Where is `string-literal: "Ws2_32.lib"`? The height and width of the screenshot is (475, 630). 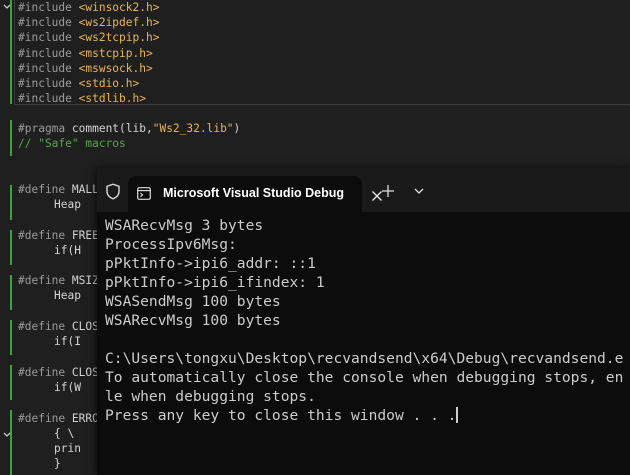
string-literal: "Ws2_32.lib" is located at coordinates (193, 128).